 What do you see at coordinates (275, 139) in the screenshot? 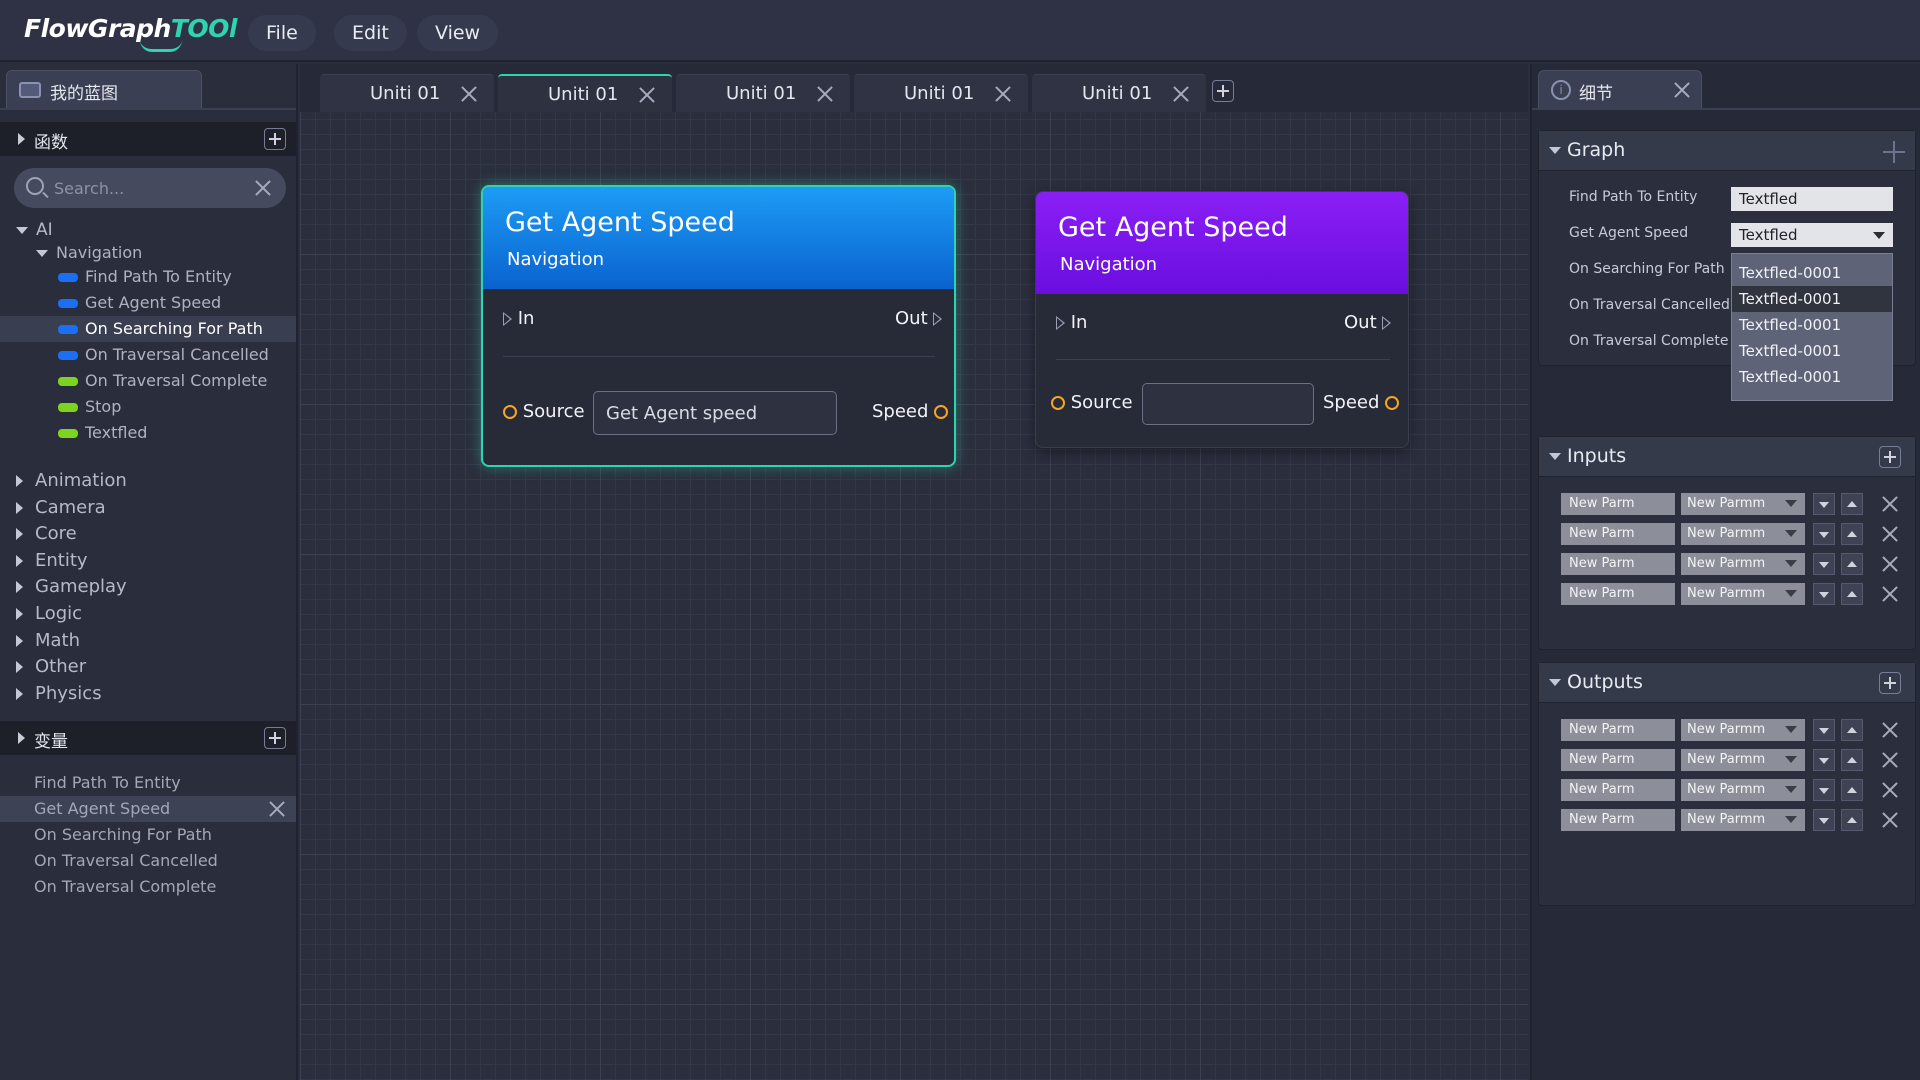
I see `add-function-button` at bounding box center [275, 139].